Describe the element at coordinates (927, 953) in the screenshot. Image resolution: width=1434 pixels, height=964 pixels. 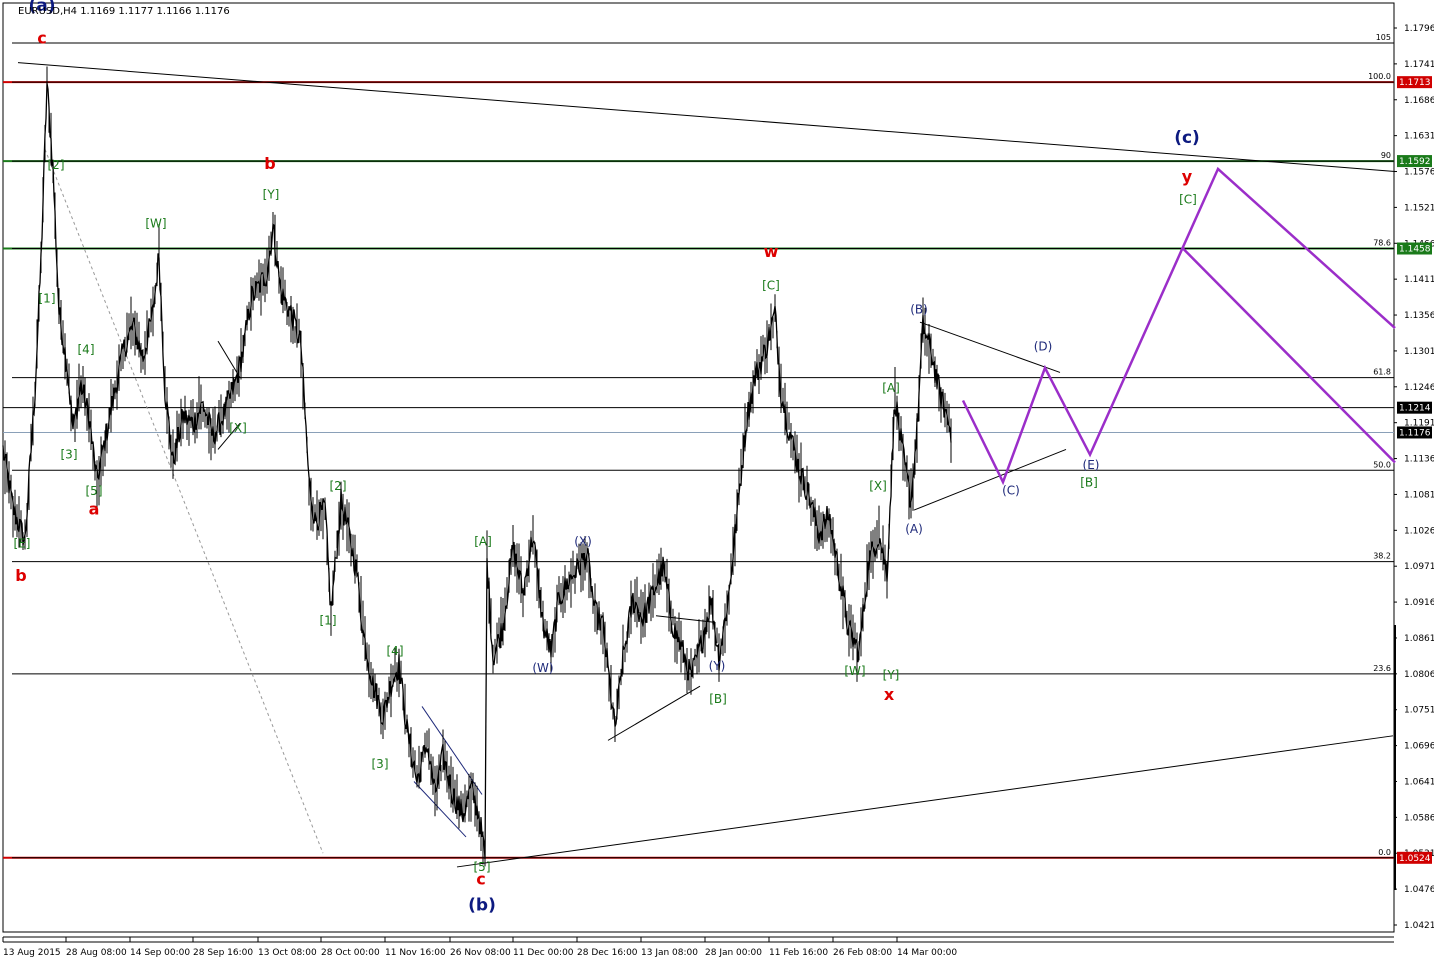
I see `x-tick-label: 14 Mar 00:00` at that location.